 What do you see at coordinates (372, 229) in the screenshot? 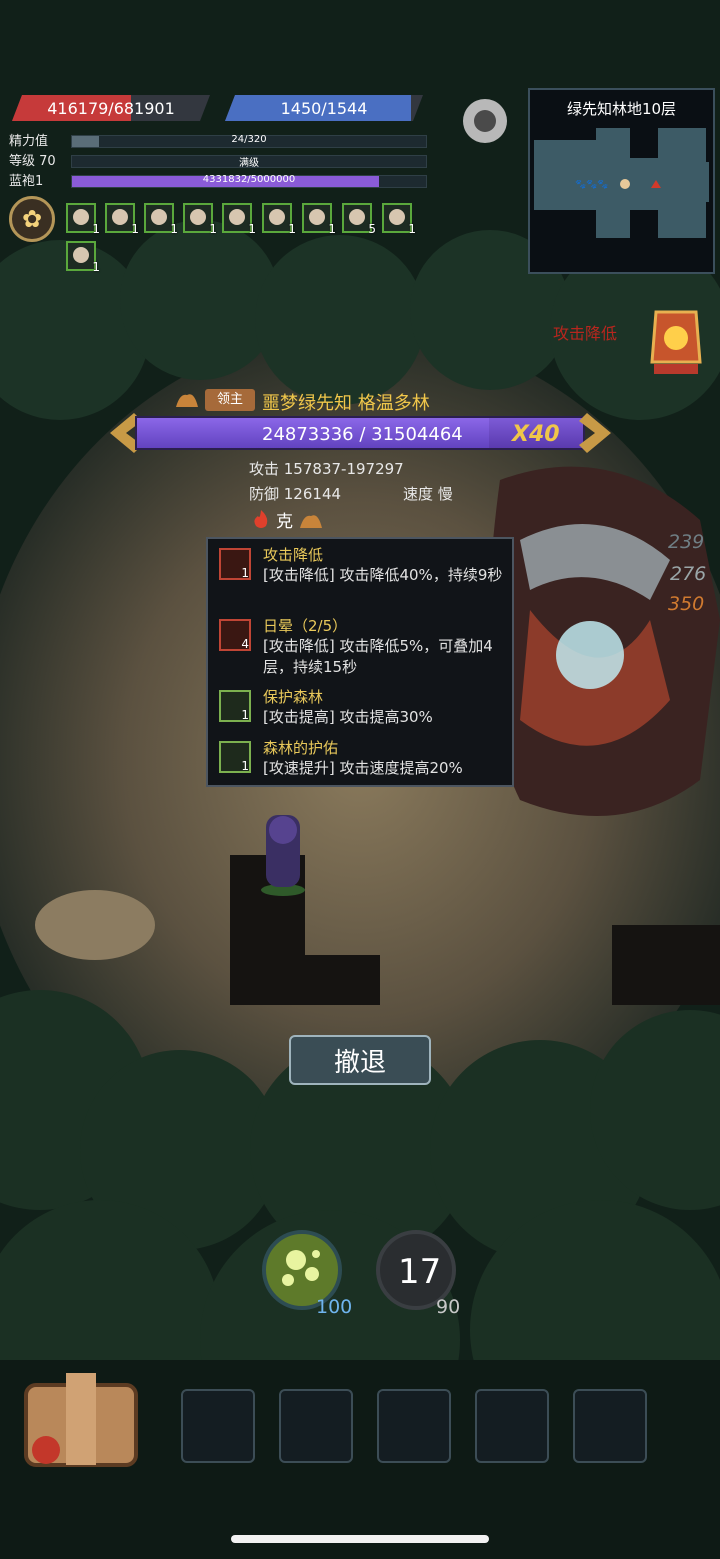
I see `buff-count: 5` at bounding box center [372, 229].